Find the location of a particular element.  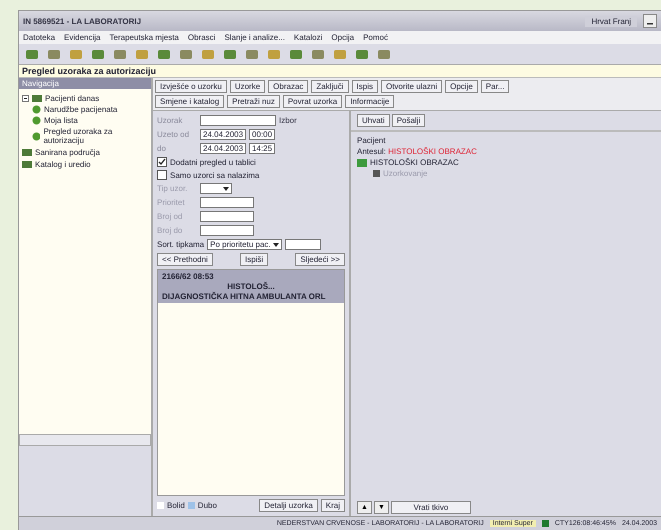

action-button: Pretraži nuz is located at coordinates (253, 101).